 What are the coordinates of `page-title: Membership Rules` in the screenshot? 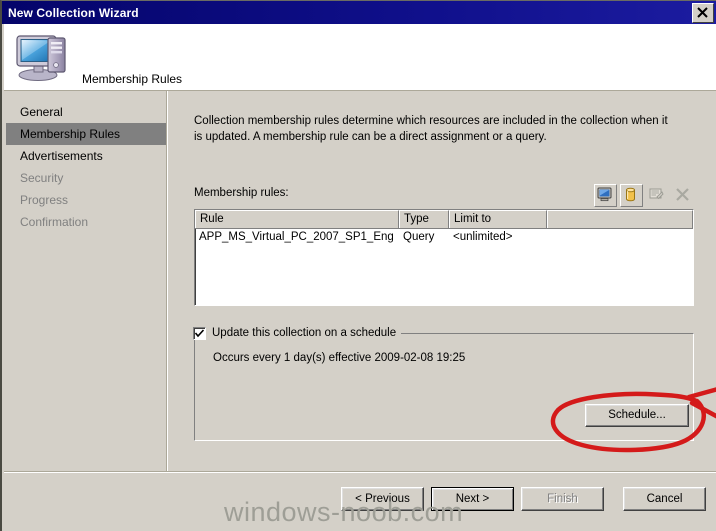 It's located at (132, 79).